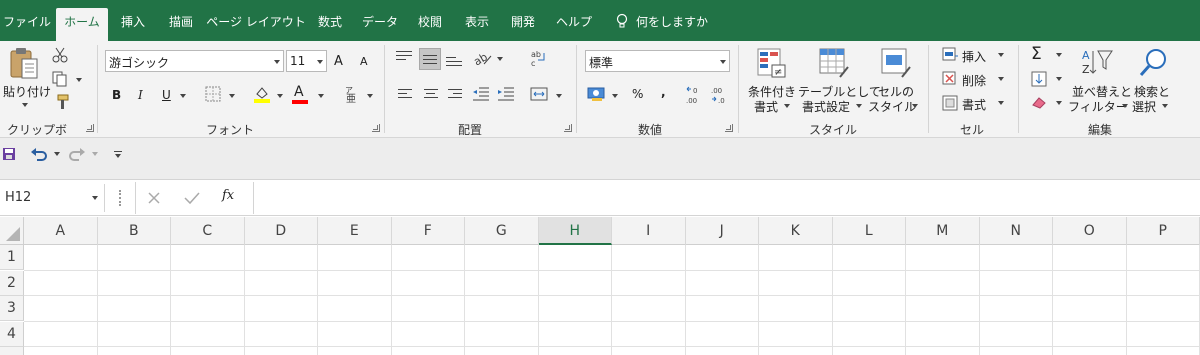 This screenshot has height=355, width=1200. Describe the element at coordinates (500, 59) in the screenshot. I see `orientation-dropdown-icon` at that location.